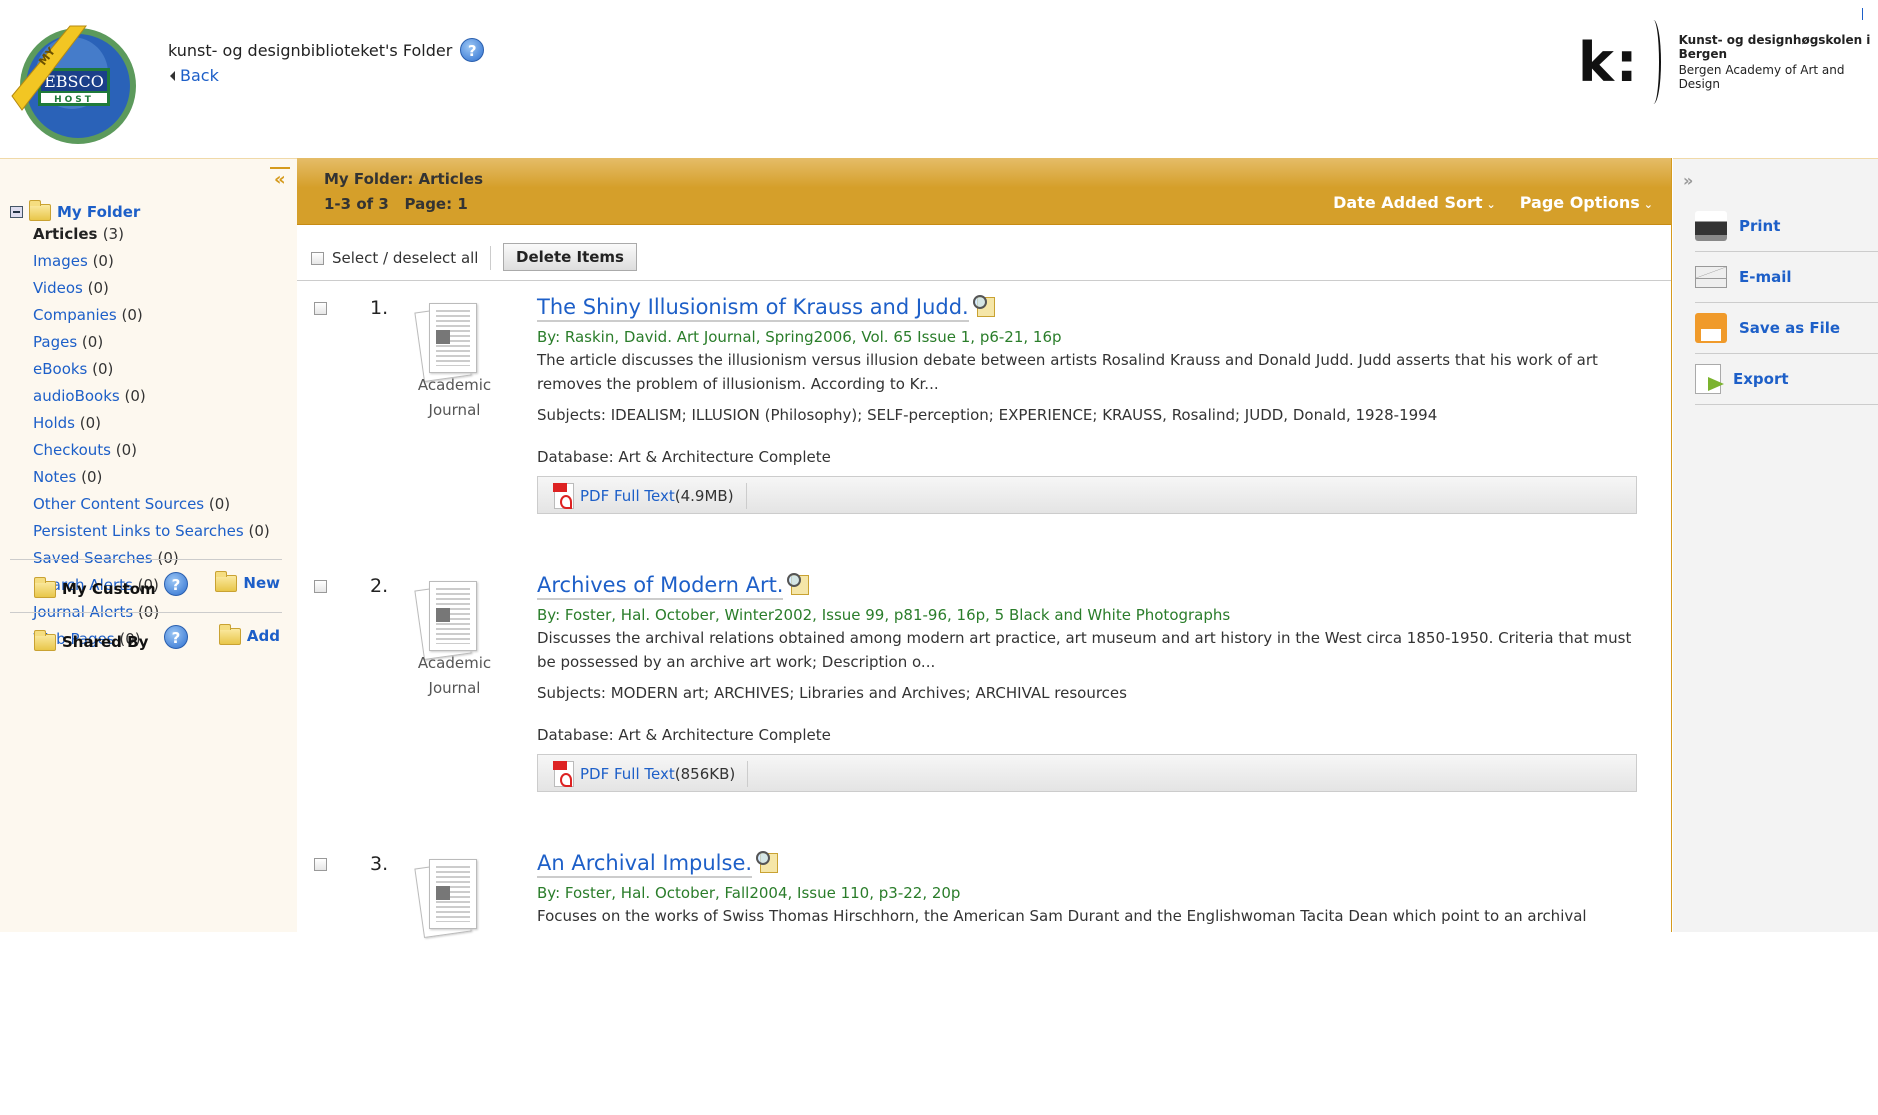 The width and height of the screenshot is (1878, 1115). Describe the element at coordinates (645, 864) in the screenshot. I see `record-title-link: An Archival Impulse.` at that location.